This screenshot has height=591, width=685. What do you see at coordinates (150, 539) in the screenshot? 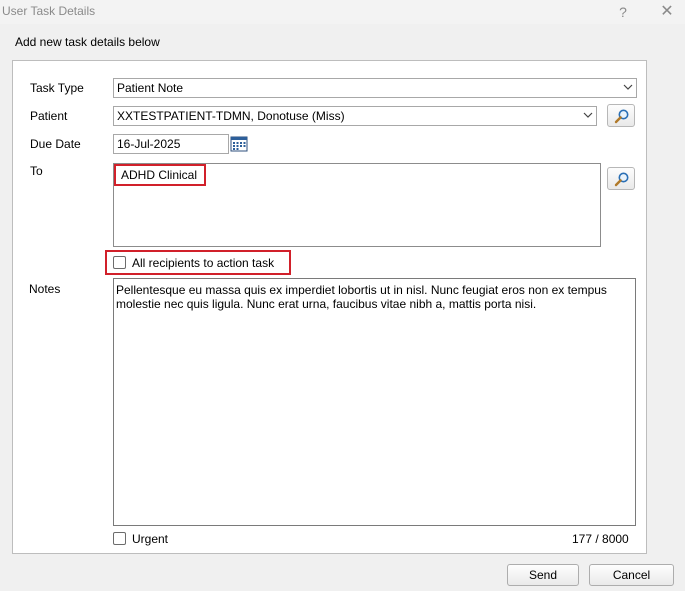
I see `urgent-label: Urgent` at bounding box center [150, 539].